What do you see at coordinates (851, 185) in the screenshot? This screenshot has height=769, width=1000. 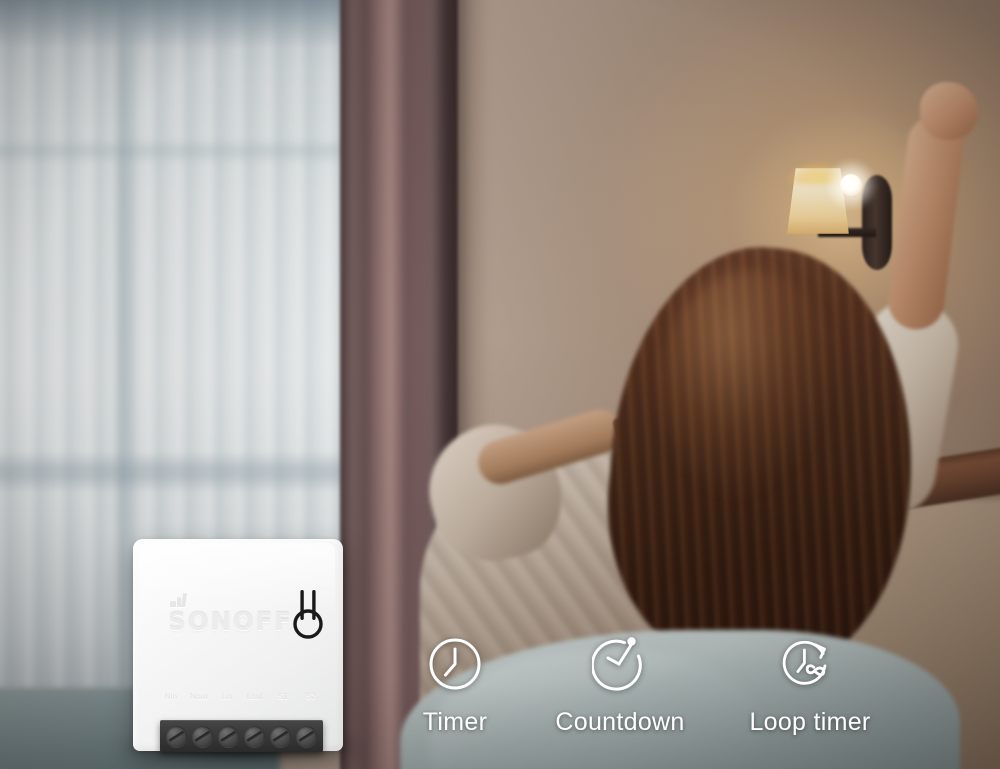 I see `light-indicator-dot` at bounding box center [851, 185].